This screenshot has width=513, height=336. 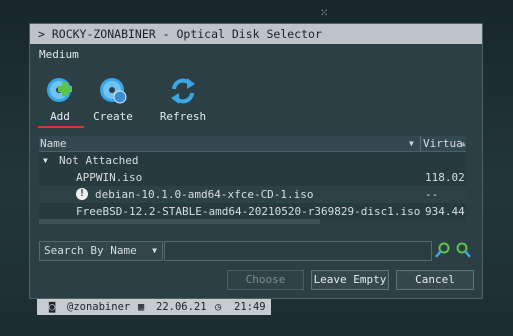 What do you see at coordinates (82, 194) in the screenshot?
I see `warning-icon: !` at bounding box center [82, 194].